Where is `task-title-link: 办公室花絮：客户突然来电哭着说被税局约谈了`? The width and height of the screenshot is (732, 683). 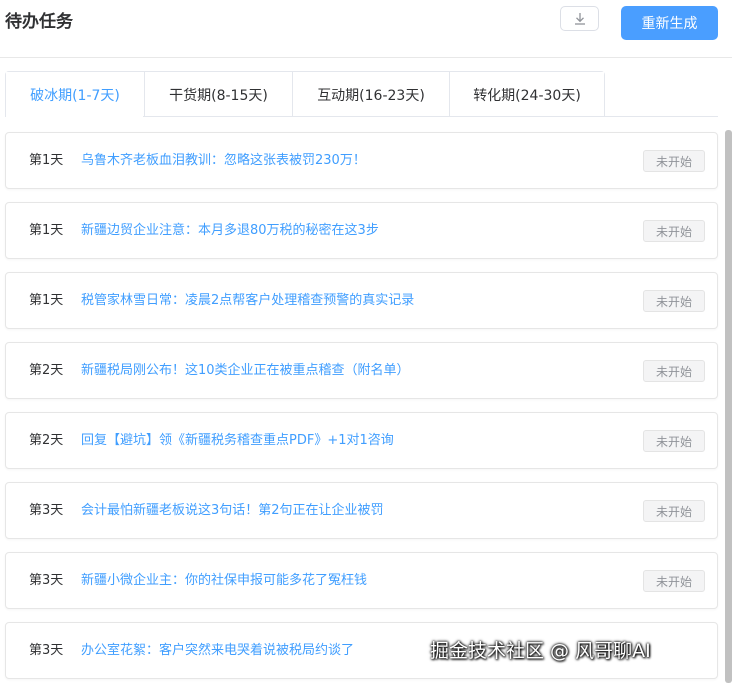
task-title-link: 办公室花絮：客户突然来电哭着说被税局约谈了 is located at coordinates (217, 650).